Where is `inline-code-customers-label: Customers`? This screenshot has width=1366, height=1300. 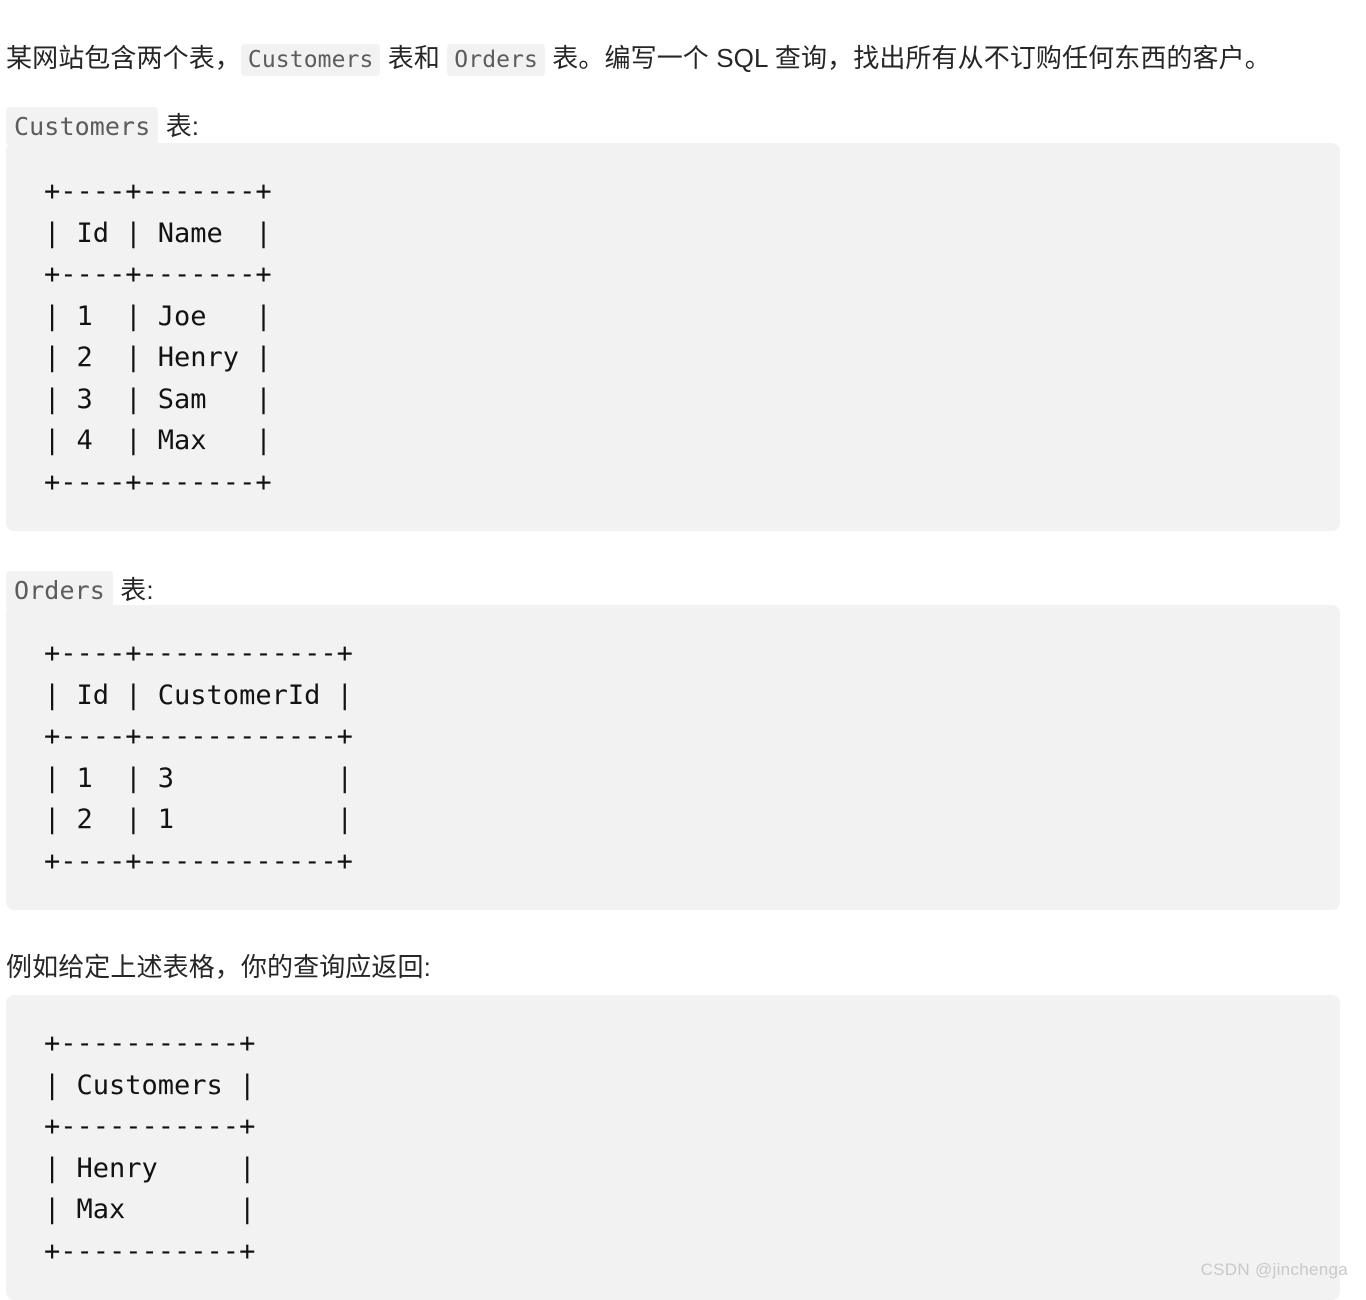 inline-code-customers-label: Customers is located at coordinates (82, 126).